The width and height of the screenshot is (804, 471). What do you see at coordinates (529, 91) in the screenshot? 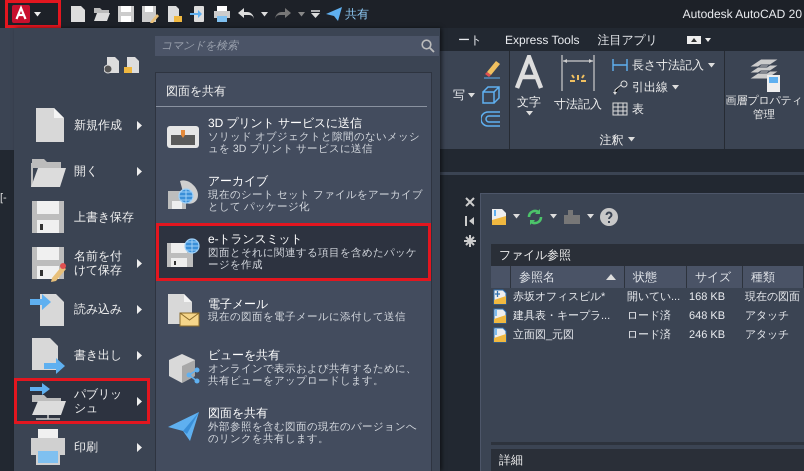
I see `text-tool-button: 文字` at bounding box center [529, 91].